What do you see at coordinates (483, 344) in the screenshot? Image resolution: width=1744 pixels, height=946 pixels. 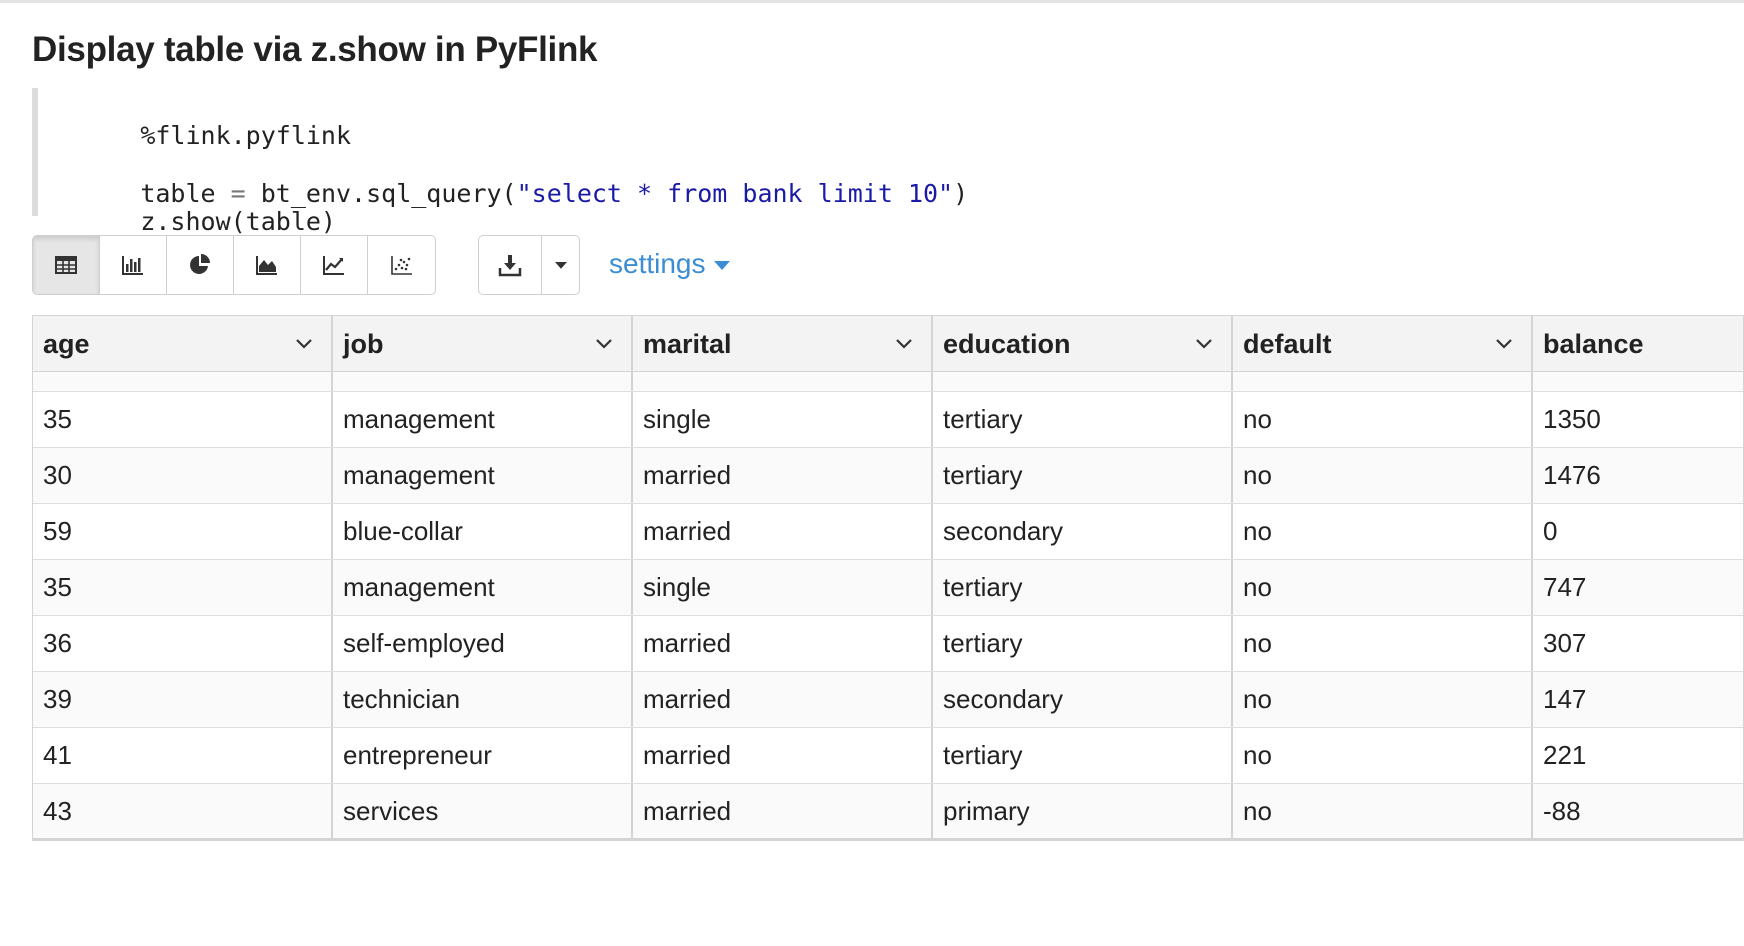 I see `column-header-job: job` at bounding box center [483, 344].